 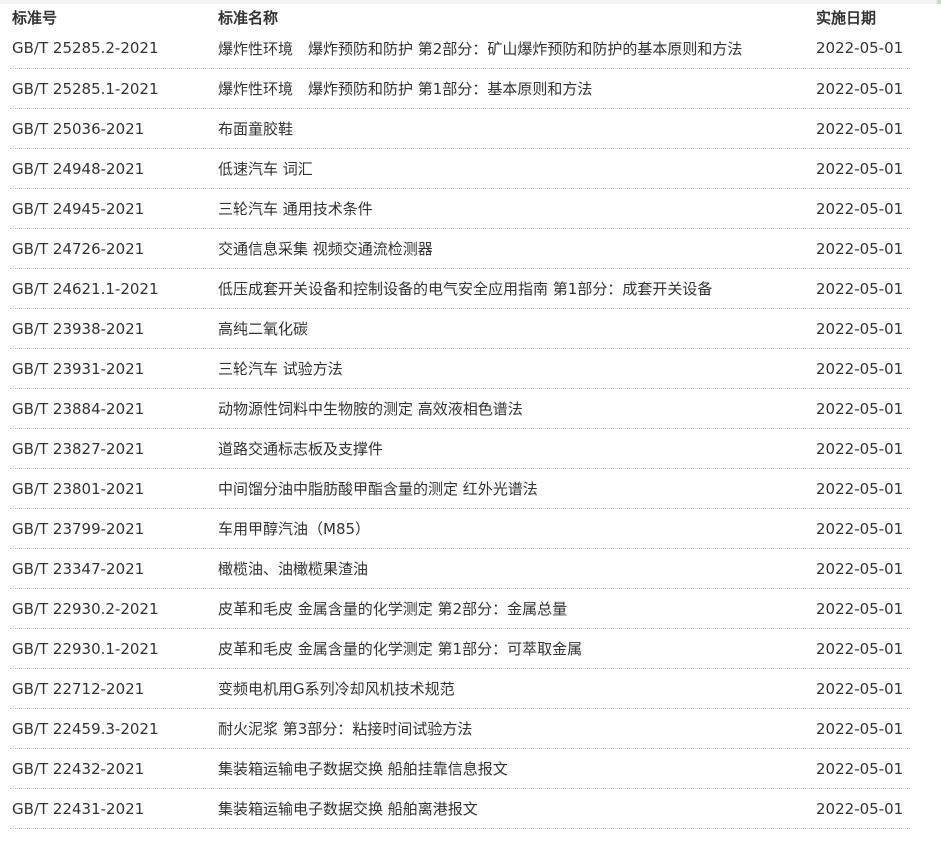 I want to click on standard-name: 道路交通标志板及支撑件, so click(x=517, y=448).